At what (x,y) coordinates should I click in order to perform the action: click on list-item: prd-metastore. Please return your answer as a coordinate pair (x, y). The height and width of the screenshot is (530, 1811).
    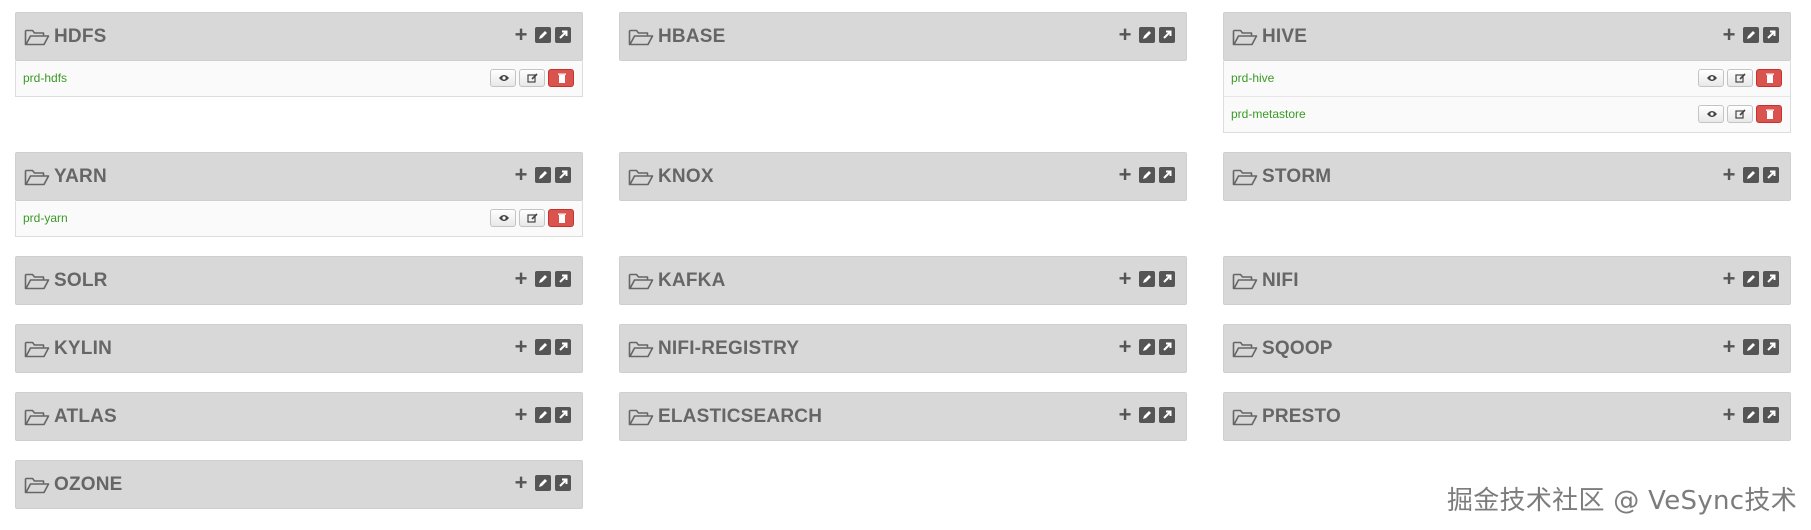
    Looking at the image, I should click on (1507, 114).